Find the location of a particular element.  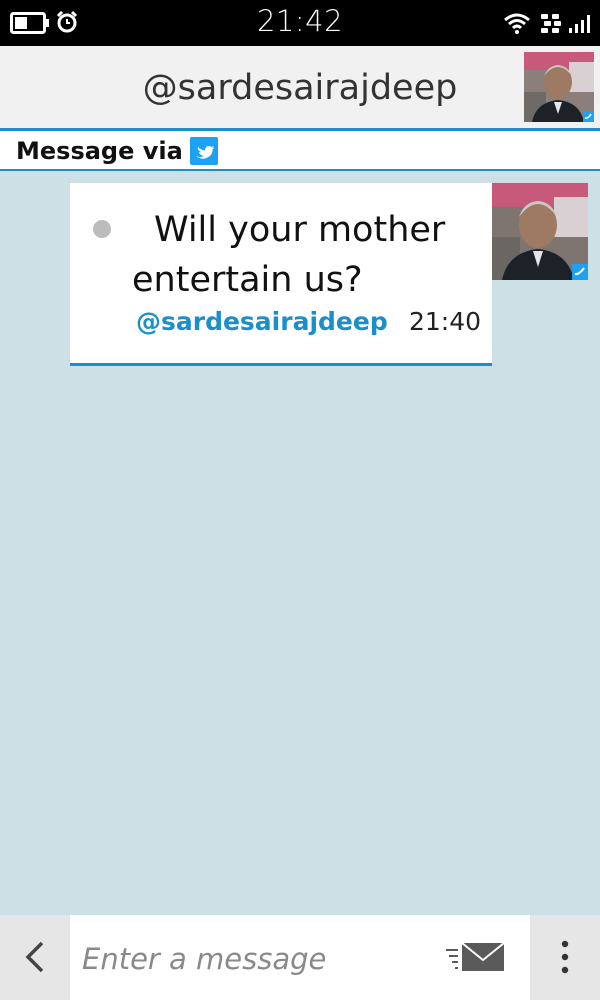

send-button is located at coordinates (475, 958).